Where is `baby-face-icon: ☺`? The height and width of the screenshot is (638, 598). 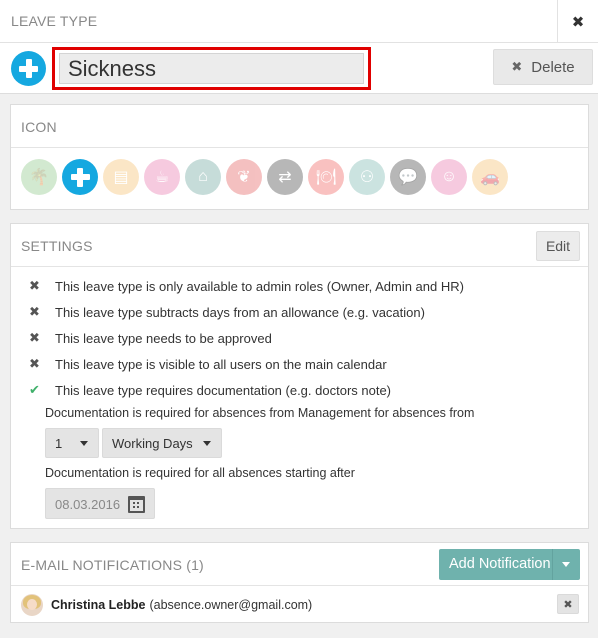
baby-face-icon: ☺ is located at coordinates (449, 177).